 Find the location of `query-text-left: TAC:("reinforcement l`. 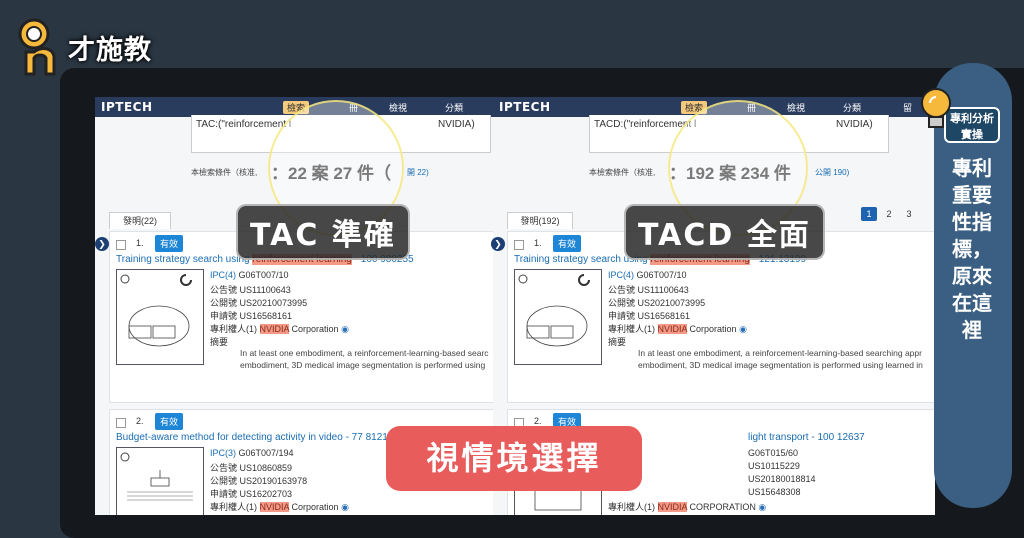

query-text-left: TAC:("reinforcement l is located at coordinates (244, 124).